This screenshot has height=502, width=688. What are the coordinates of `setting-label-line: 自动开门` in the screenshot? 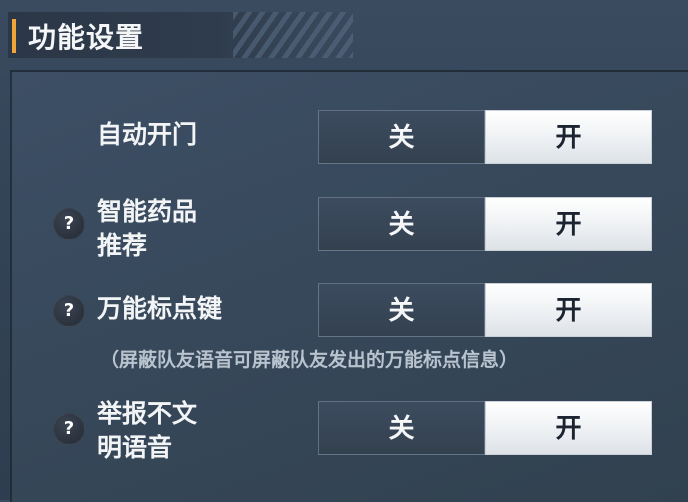 It's located at (147, 134).